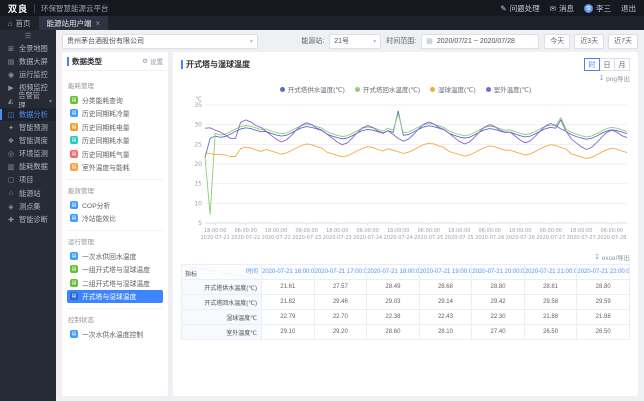  I want to click on logout-button: 退出, so click(628, 8).